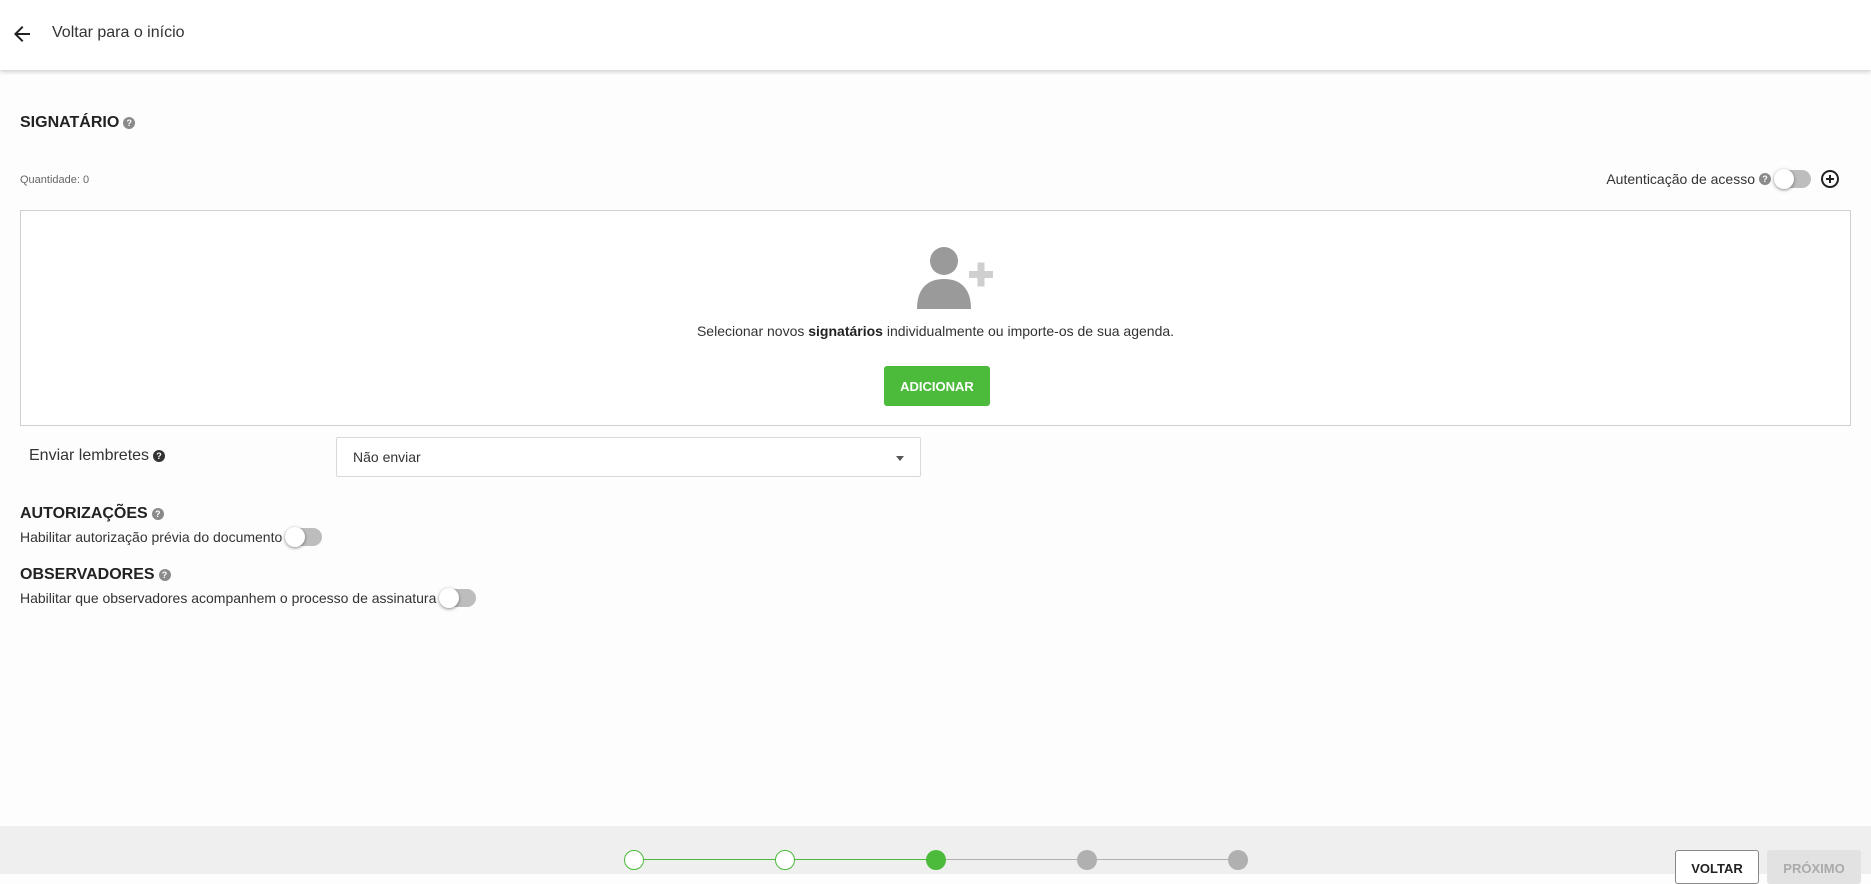 The image size is (1871, 884). Describe the element at coordinates (900, 458) in the screenshot. I see `caret-down-icon` at that location.